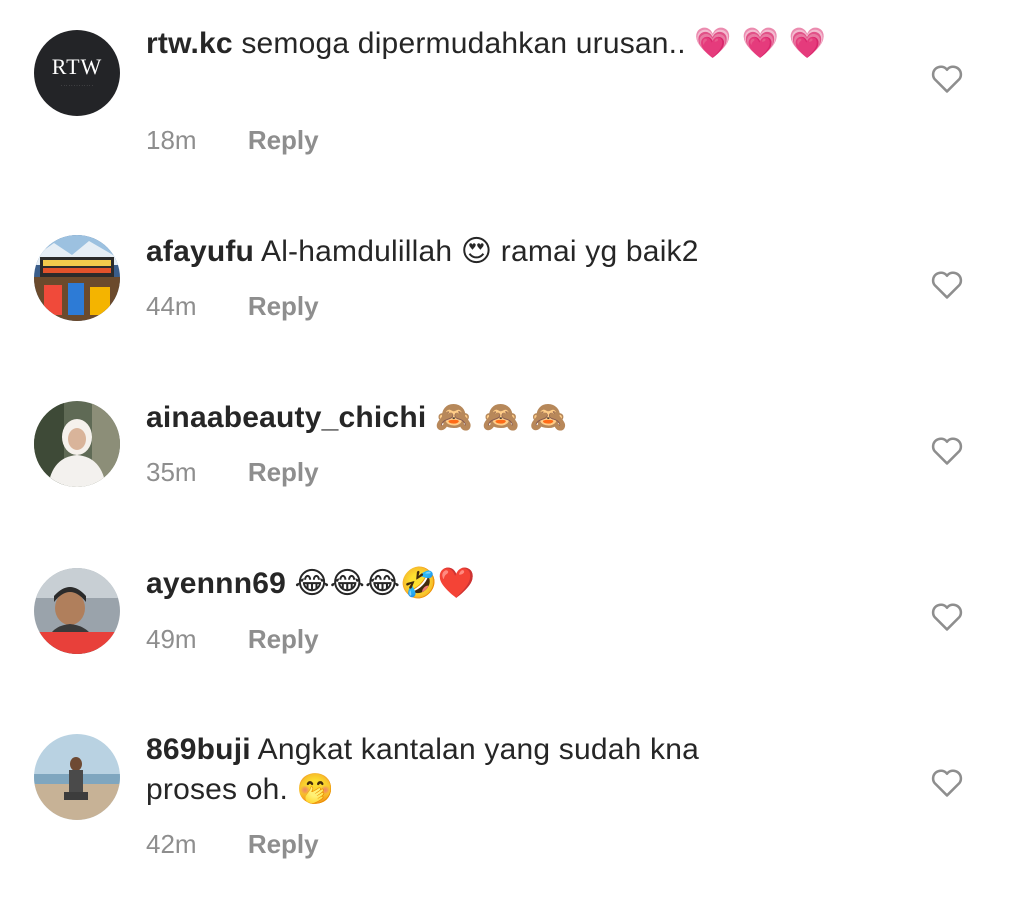 Image resolution: width=1024 pixels, height=900 pixels. Describe the element at coordinates (501, 417) in the screenshot. I see `comment-body: 🙈 🙈 🙈` at that location.